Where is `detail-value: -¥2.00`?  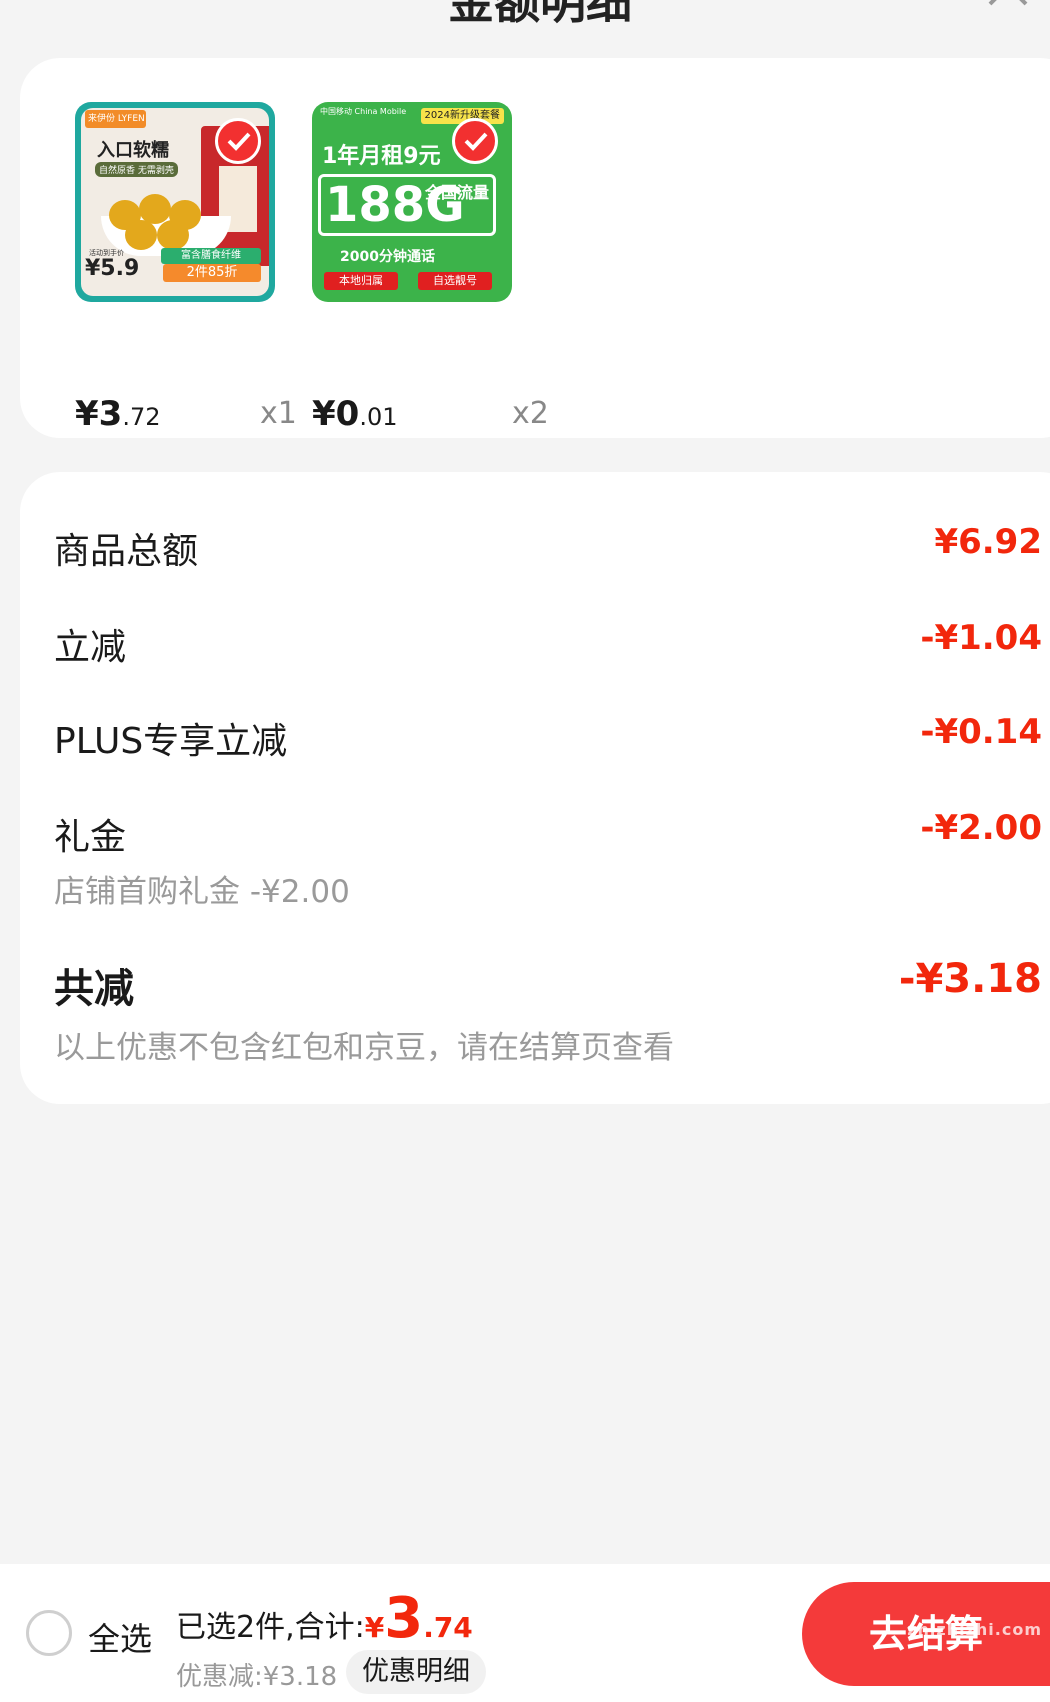 detail-value: -¥2.00 is located at coordinates (981, 828).